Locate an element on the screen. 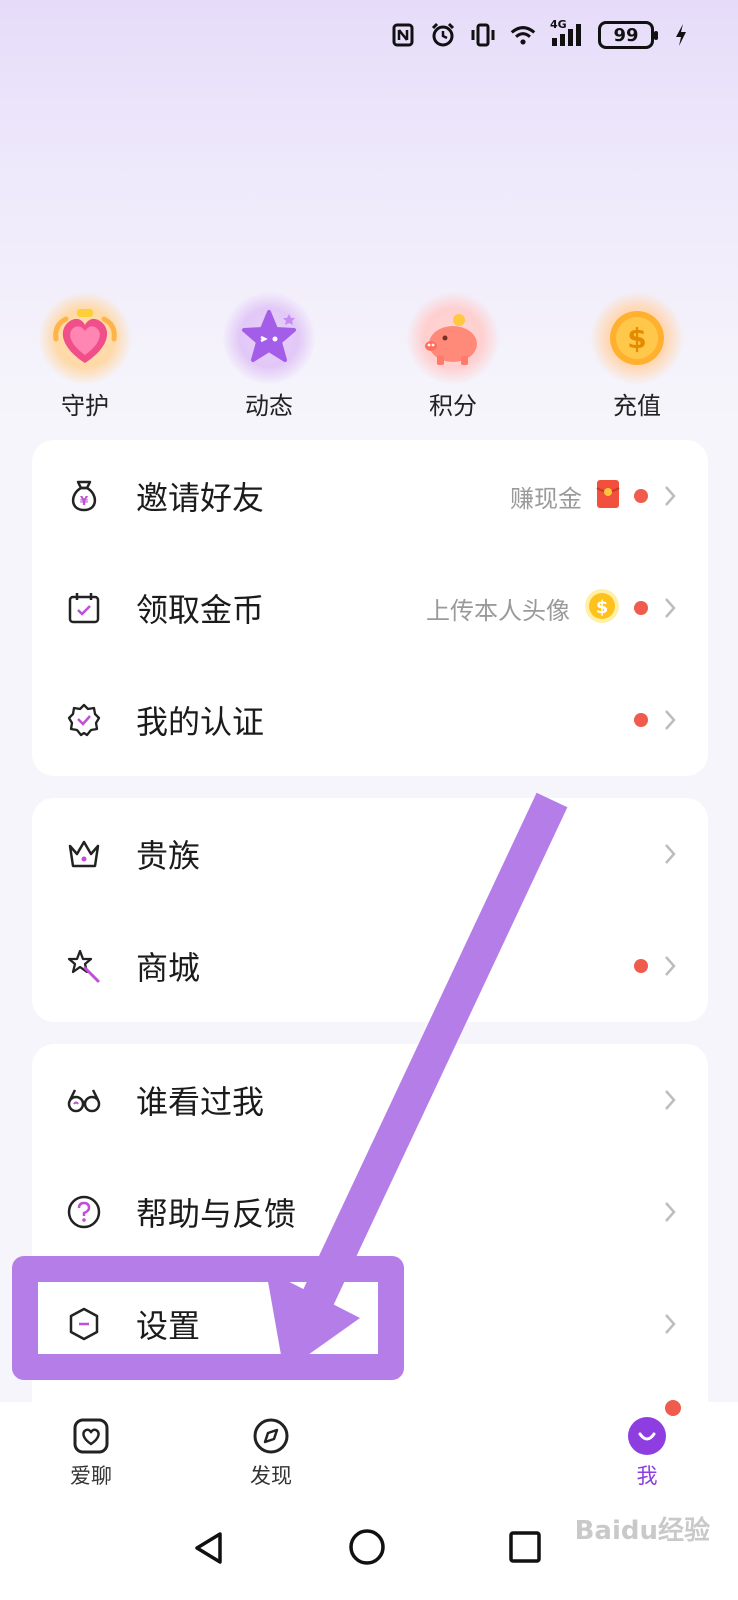 The height and width of the screenshot is (1600, 738). home-icon is located at coordinates (367, 1547).